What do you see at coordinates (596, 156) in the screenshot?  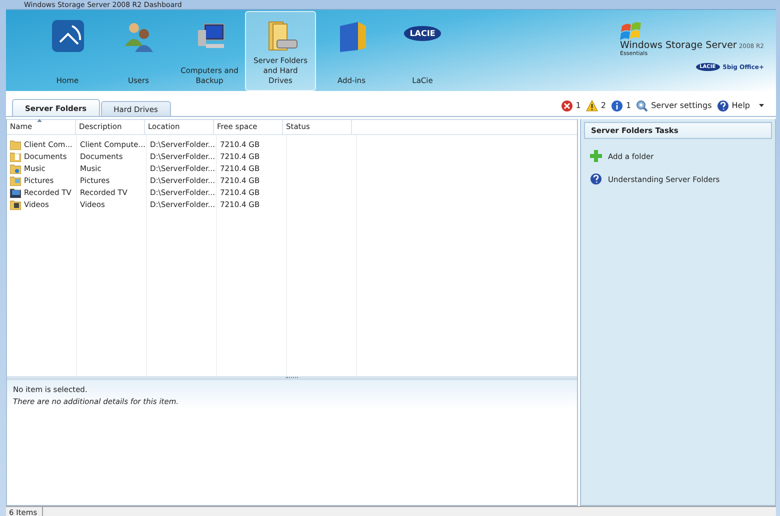 I see `plus-icon` at bounding box center [596, 156].